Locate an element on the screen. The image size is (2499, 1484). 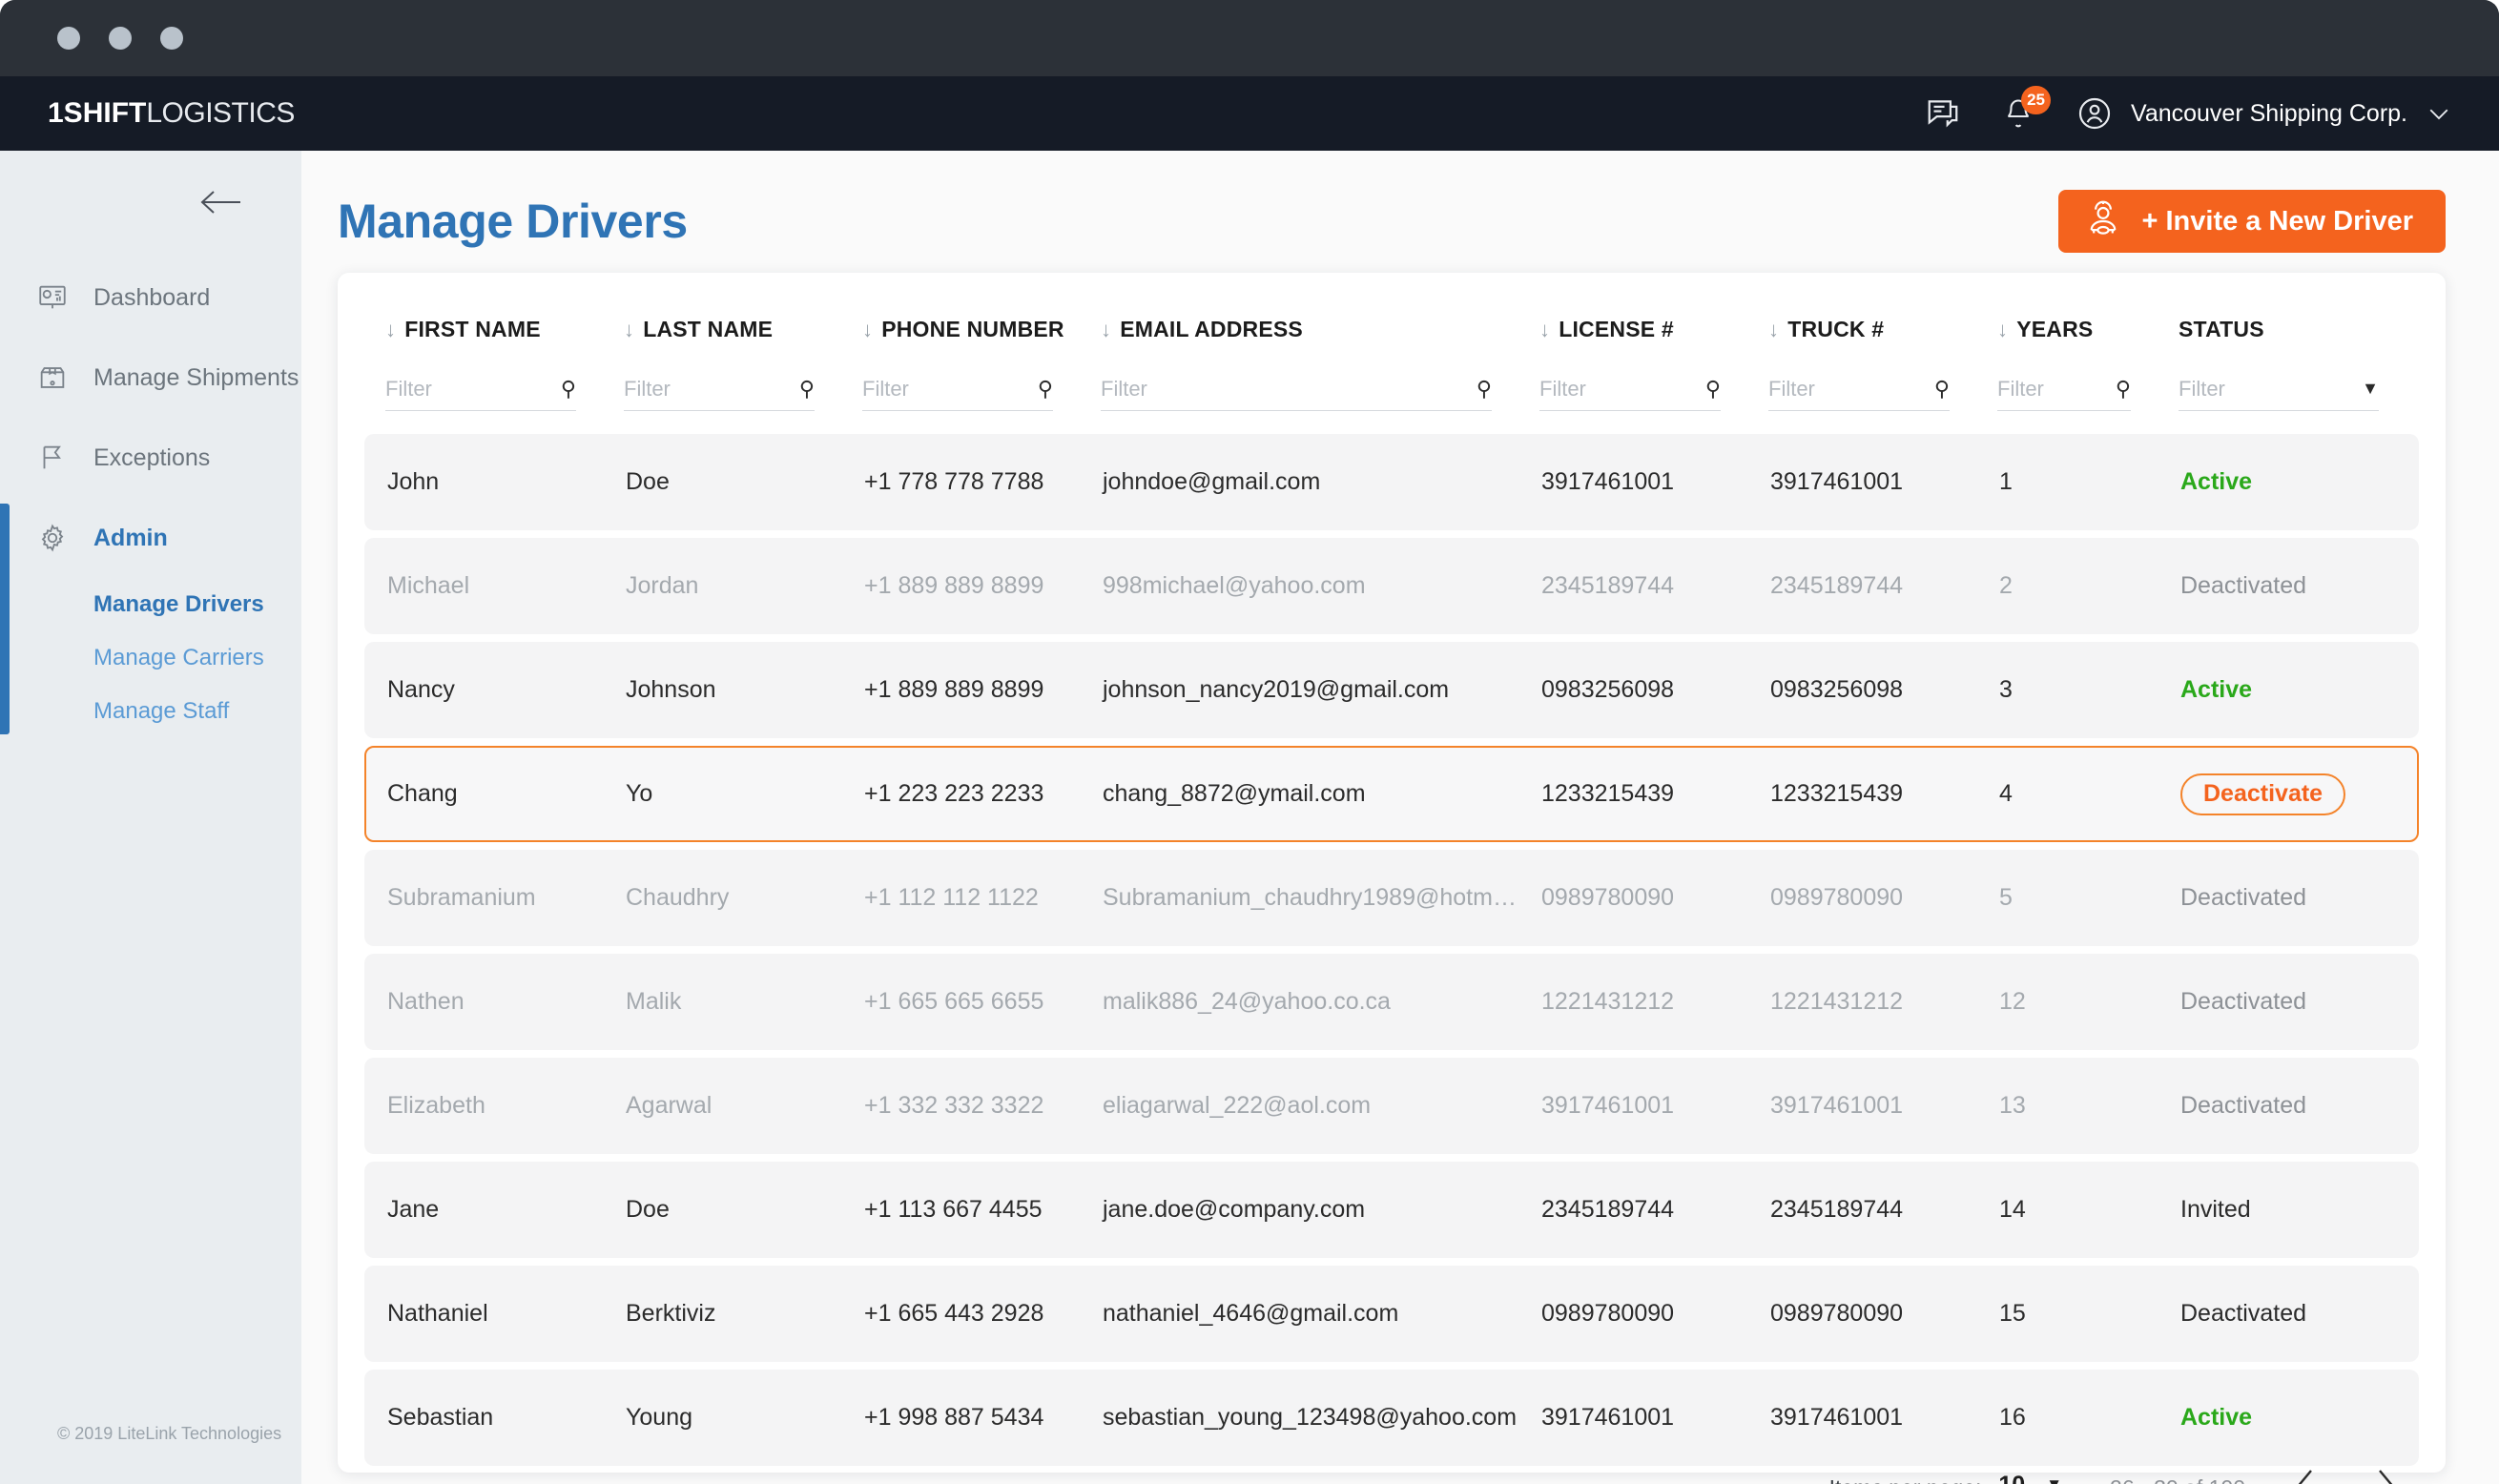
sidebar-item-manage-shipments: Manage Shipments is located at coordinates (150, 378).